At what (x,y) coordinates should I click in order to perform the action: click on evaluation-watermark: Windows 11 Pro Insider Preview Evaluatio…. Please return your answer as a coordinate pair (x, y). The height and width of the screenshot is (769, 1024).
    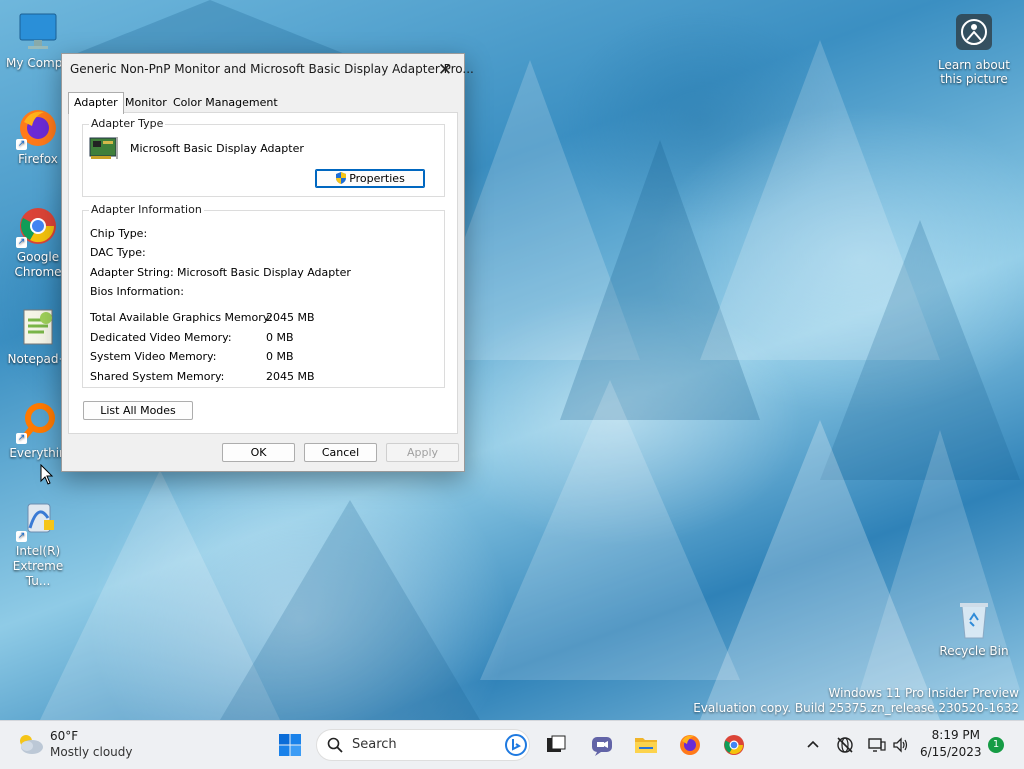
    Looking at the image, I should click on (856, 701).